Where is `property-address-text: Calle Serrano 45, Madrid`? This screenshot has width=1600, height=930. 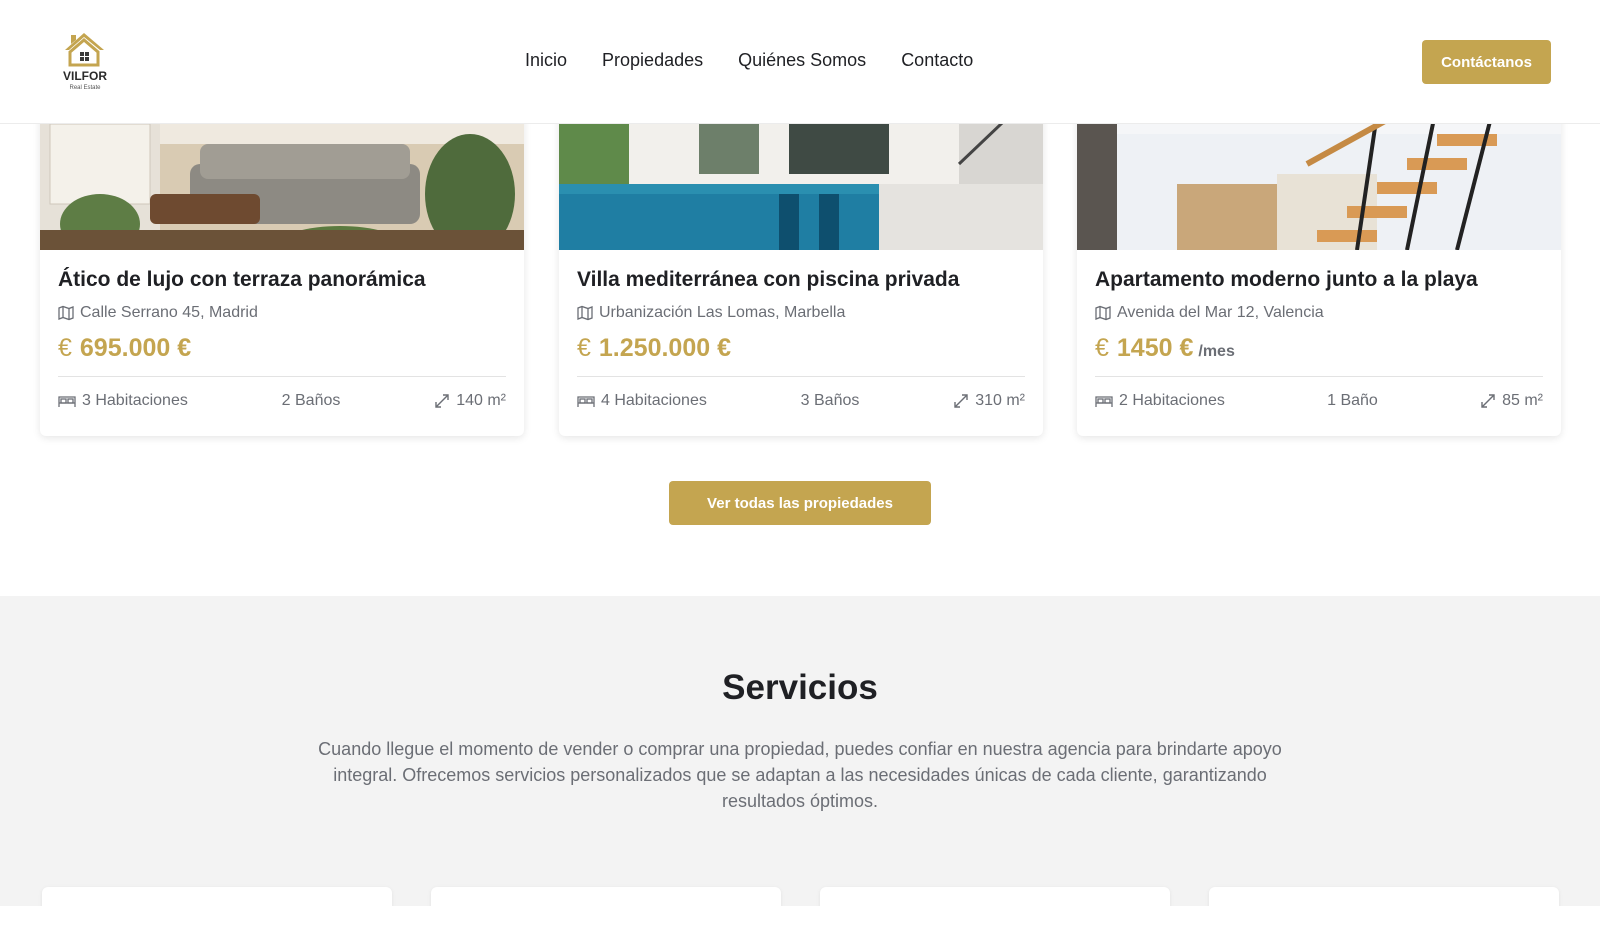
property-address-text: Calle Serrano 45, Madrid is located at coordinates (169, 312).